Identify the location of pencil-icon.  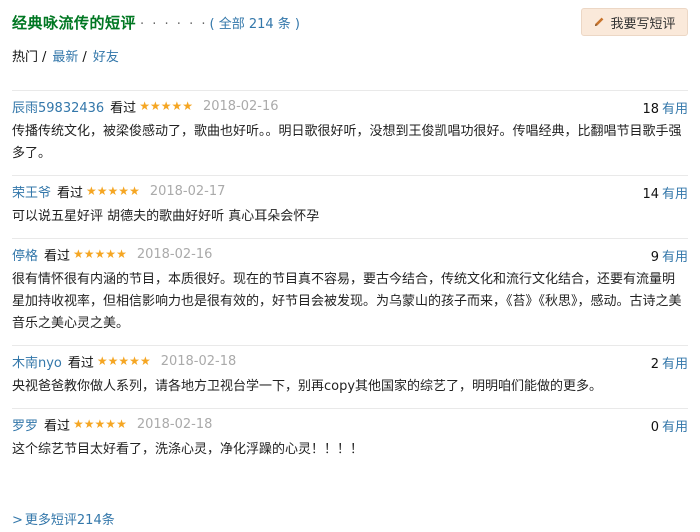
(599, 21).